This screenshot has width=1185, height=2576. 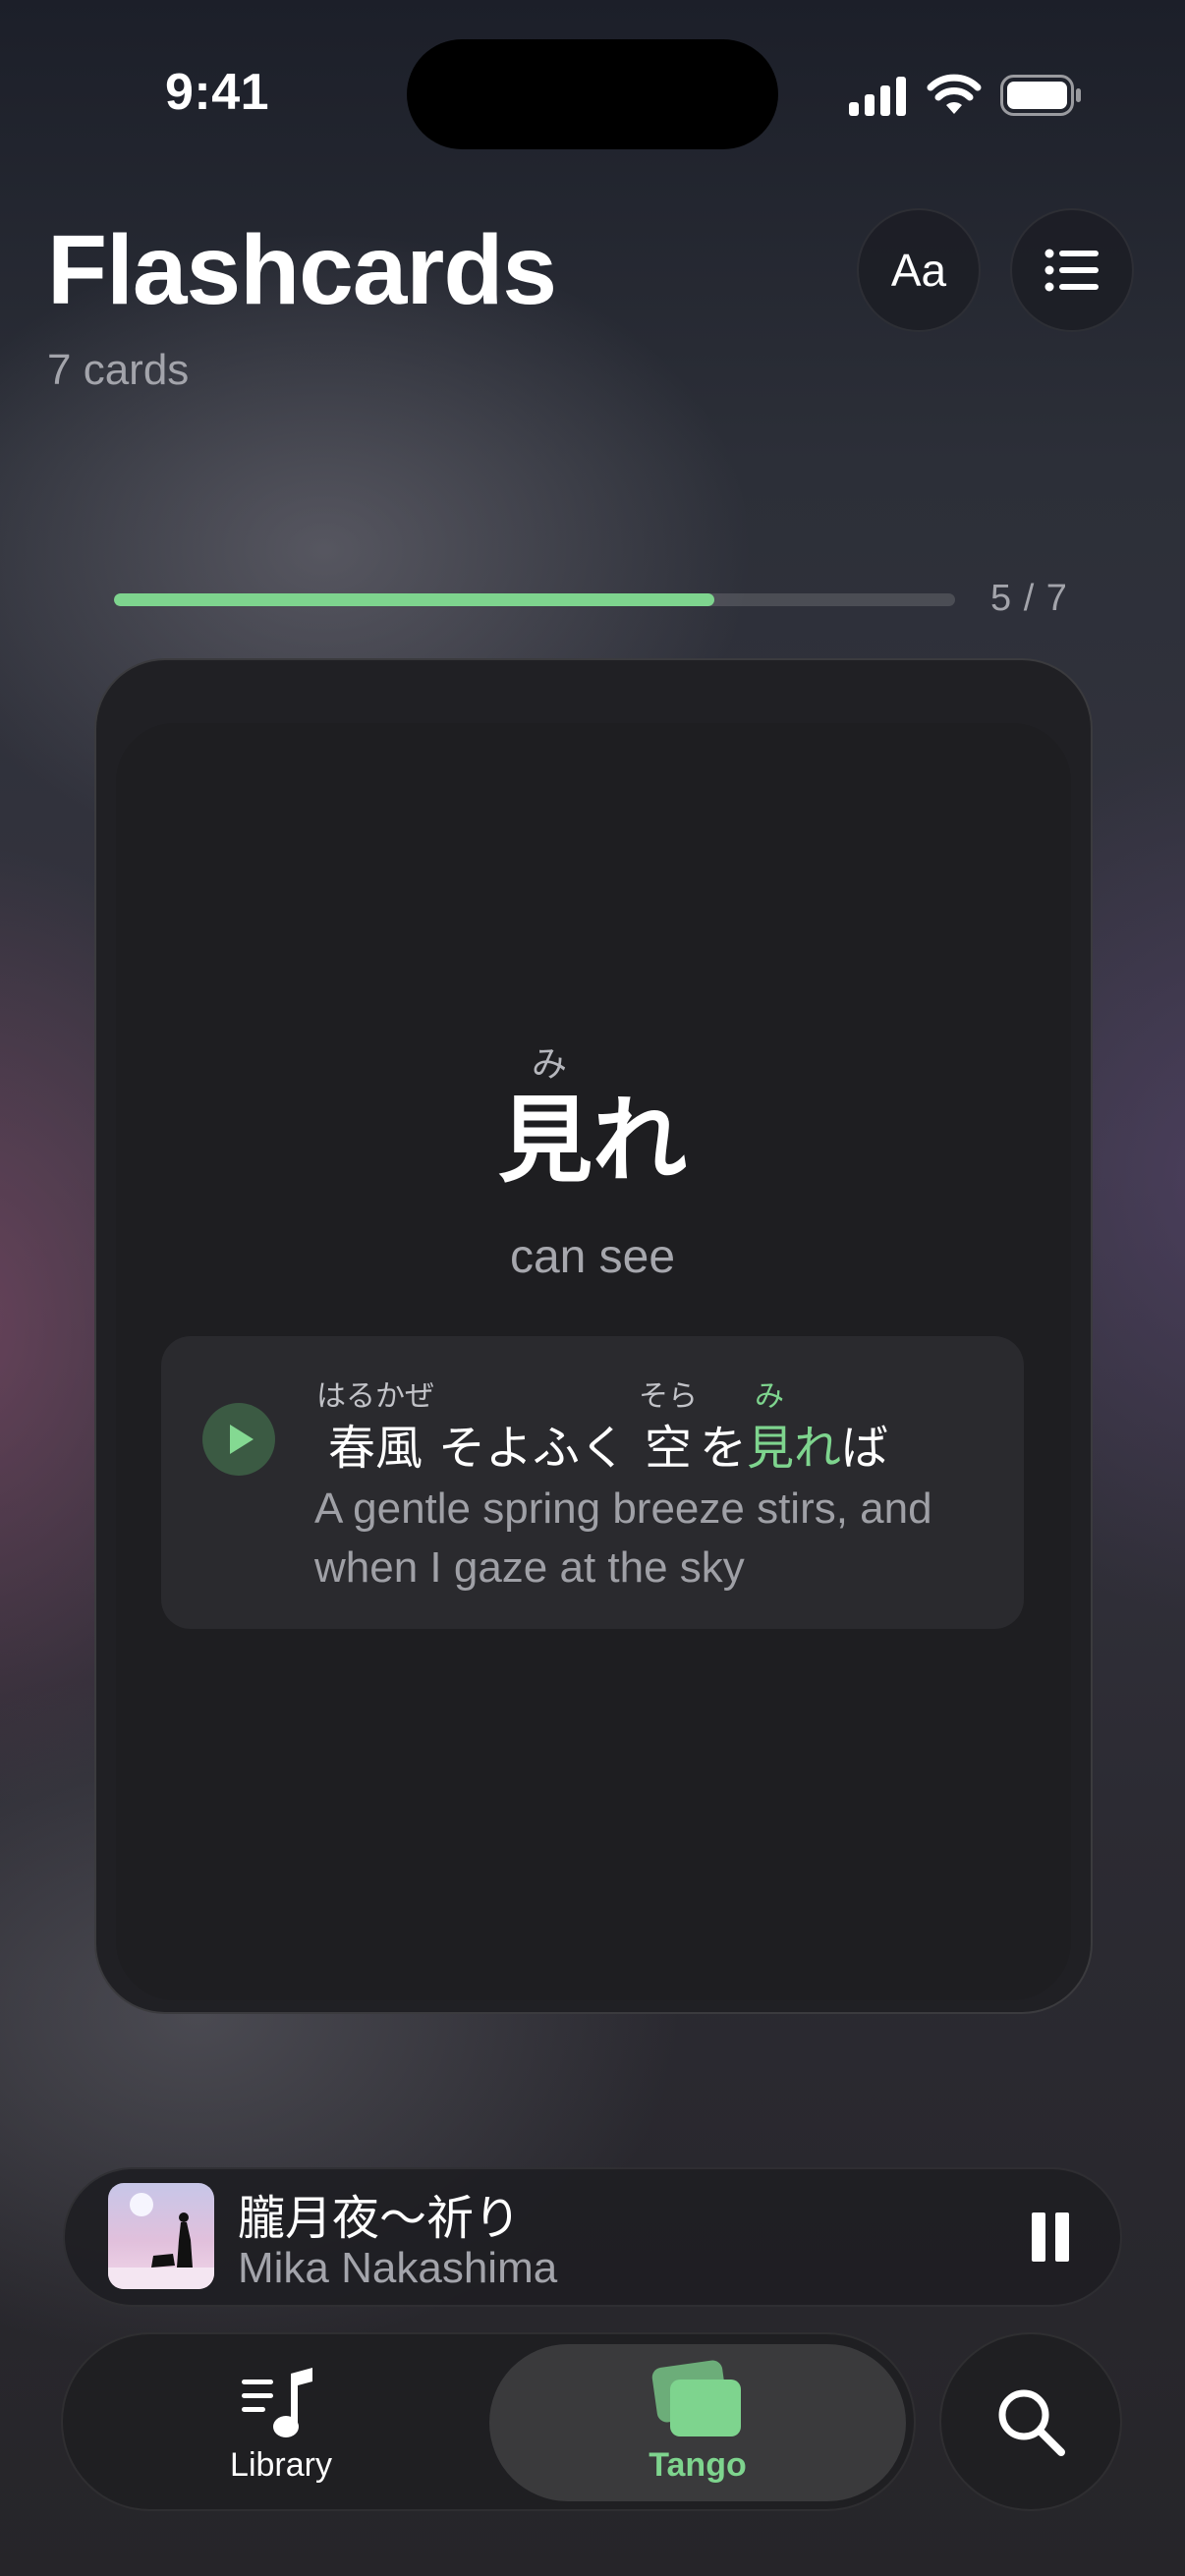 I want to click on search-button, so click(x=1030, y=2421).